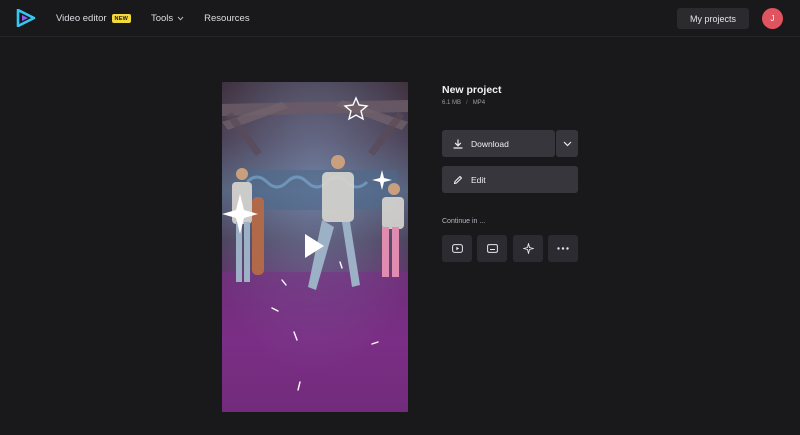  I want to click on edit-button: Edit, so click(510, 179).